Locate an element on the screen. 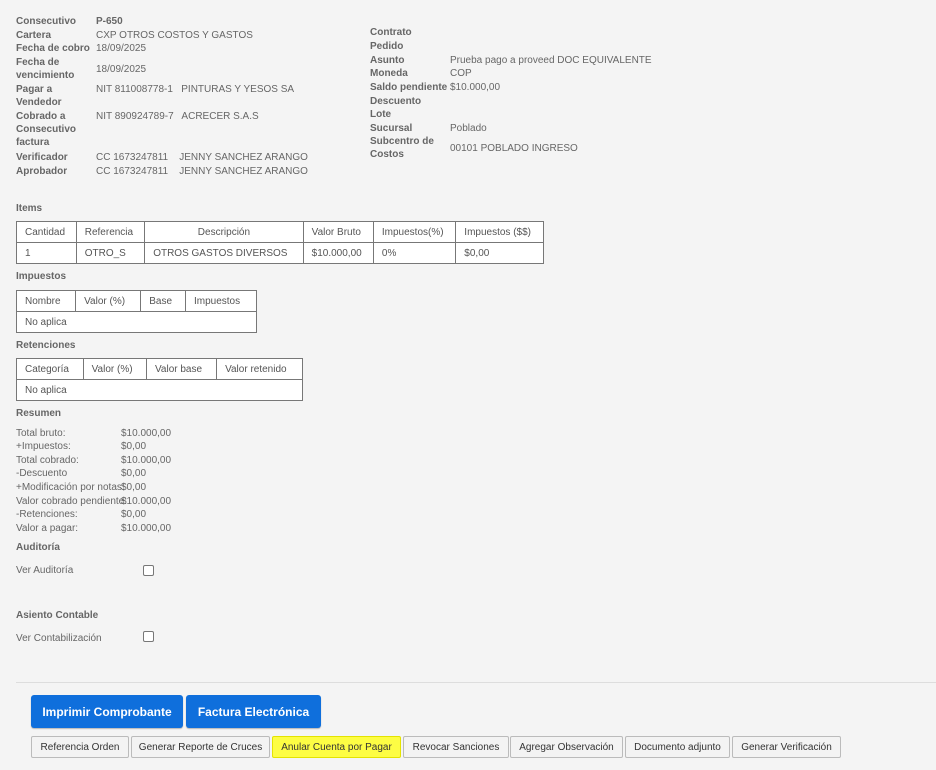 This screenshot has width=936, height=770. items-col-impuestos-pct: Impuestos(%) is located at coordinates (414, 232).